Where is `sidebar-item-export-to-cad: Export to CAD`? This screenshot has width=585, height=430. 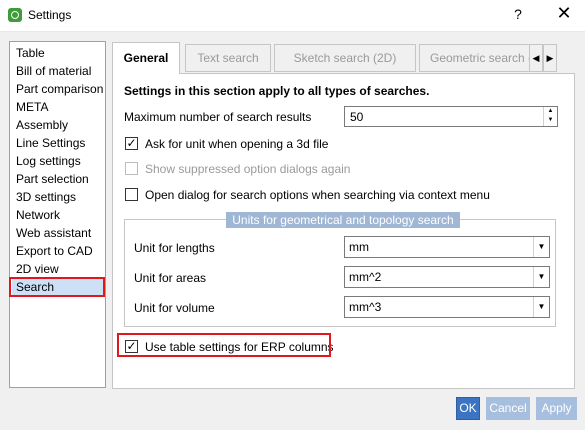 sidebar-item-export-to-cad: Export to CAD is located at coordinates (57, 251).